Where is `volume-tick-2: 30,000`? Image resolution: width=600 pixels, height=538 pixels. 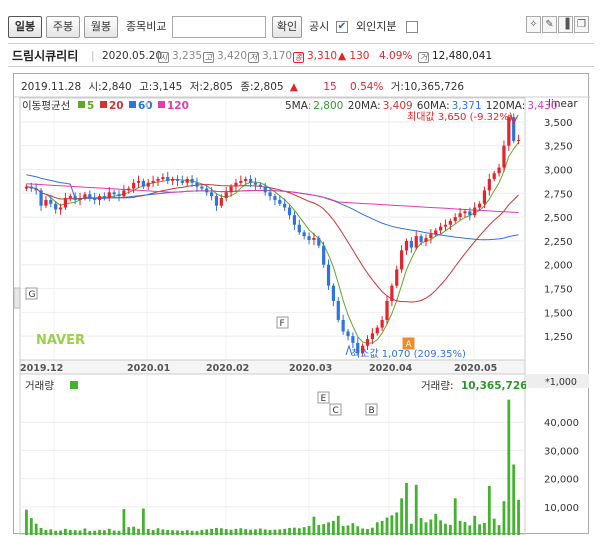 volume-tick-2: 30,000 is located at coordinates (561, 451).